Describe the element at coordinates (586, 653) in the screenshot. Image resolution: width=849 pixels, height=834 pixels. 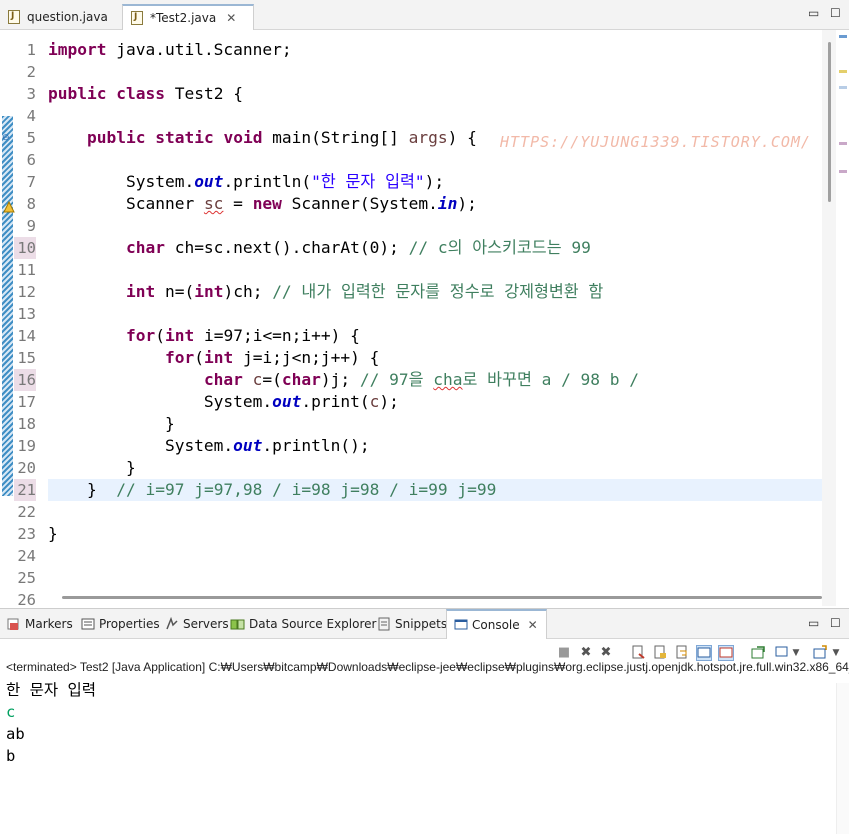
I see `remove-launch-icon: ✖` at that location.